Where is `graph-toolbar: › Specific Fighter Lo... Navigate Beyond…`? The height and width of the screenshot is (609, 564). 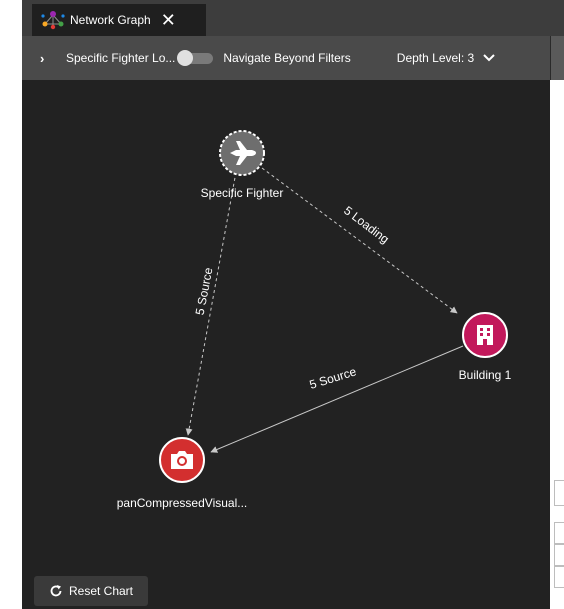 graph-toolbar: › Specific Fighter Lo... Navigate Beyond… is located at coordinates (286, 58).